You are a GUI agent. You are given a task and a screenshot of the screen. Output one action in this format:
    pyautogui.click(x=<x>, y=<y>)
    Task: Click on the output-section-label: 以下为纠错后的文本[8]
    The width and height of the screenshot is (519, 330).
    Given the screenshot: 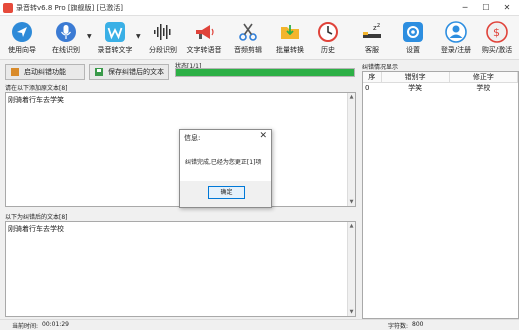 What is the action you would take?
    pyautogui.click(x=36, y=217)
    